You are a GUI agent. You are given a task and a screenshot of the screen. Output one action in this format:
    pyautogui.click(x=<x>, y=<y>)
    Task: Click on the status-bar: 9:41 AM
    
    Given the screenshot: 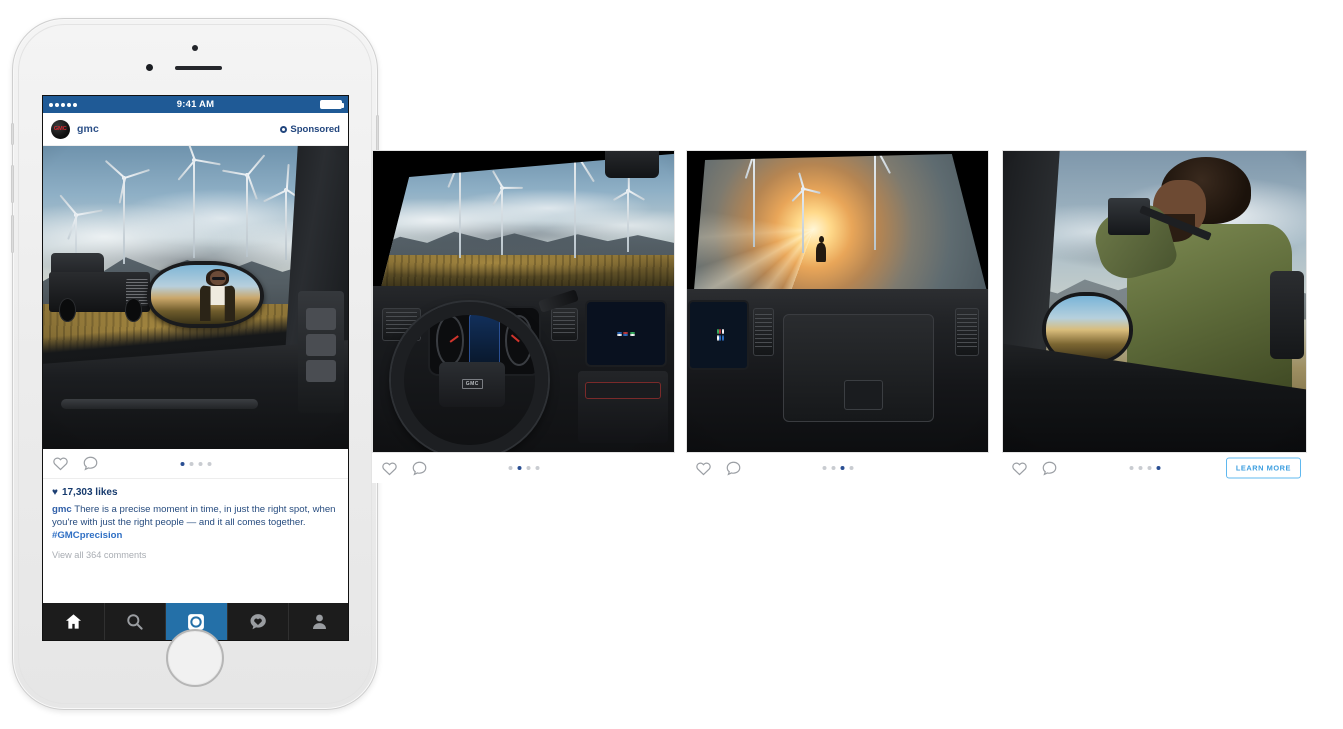 What is the action you would take?
    pyautogui.click(x=195, y=104)
    